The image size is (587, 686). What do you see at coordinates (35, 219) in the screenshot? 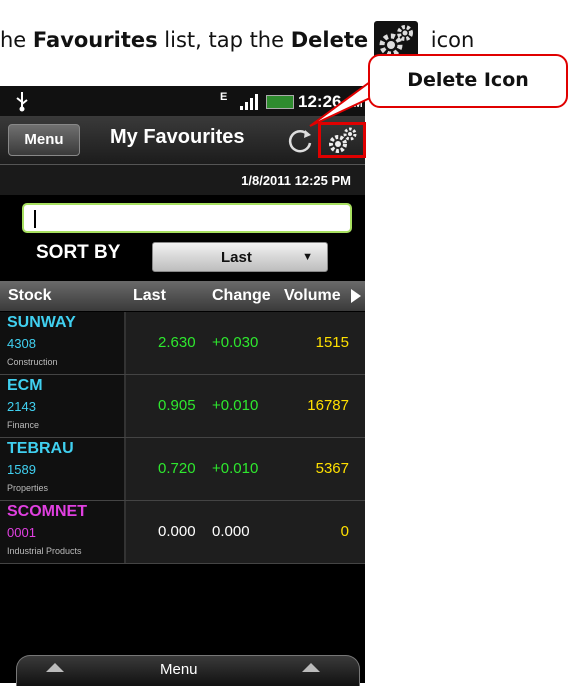
I see `text-cursor` at bounding box center [35, 219].